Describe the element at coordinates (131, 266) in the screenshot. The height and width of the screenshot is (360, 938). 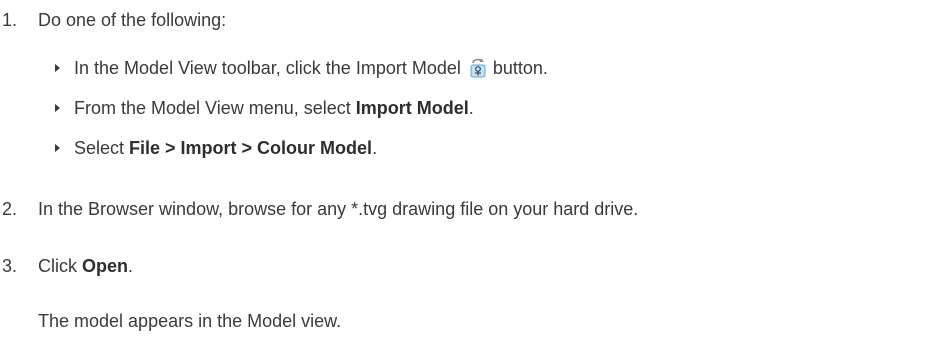
I see `step-text-after: .` at that location.